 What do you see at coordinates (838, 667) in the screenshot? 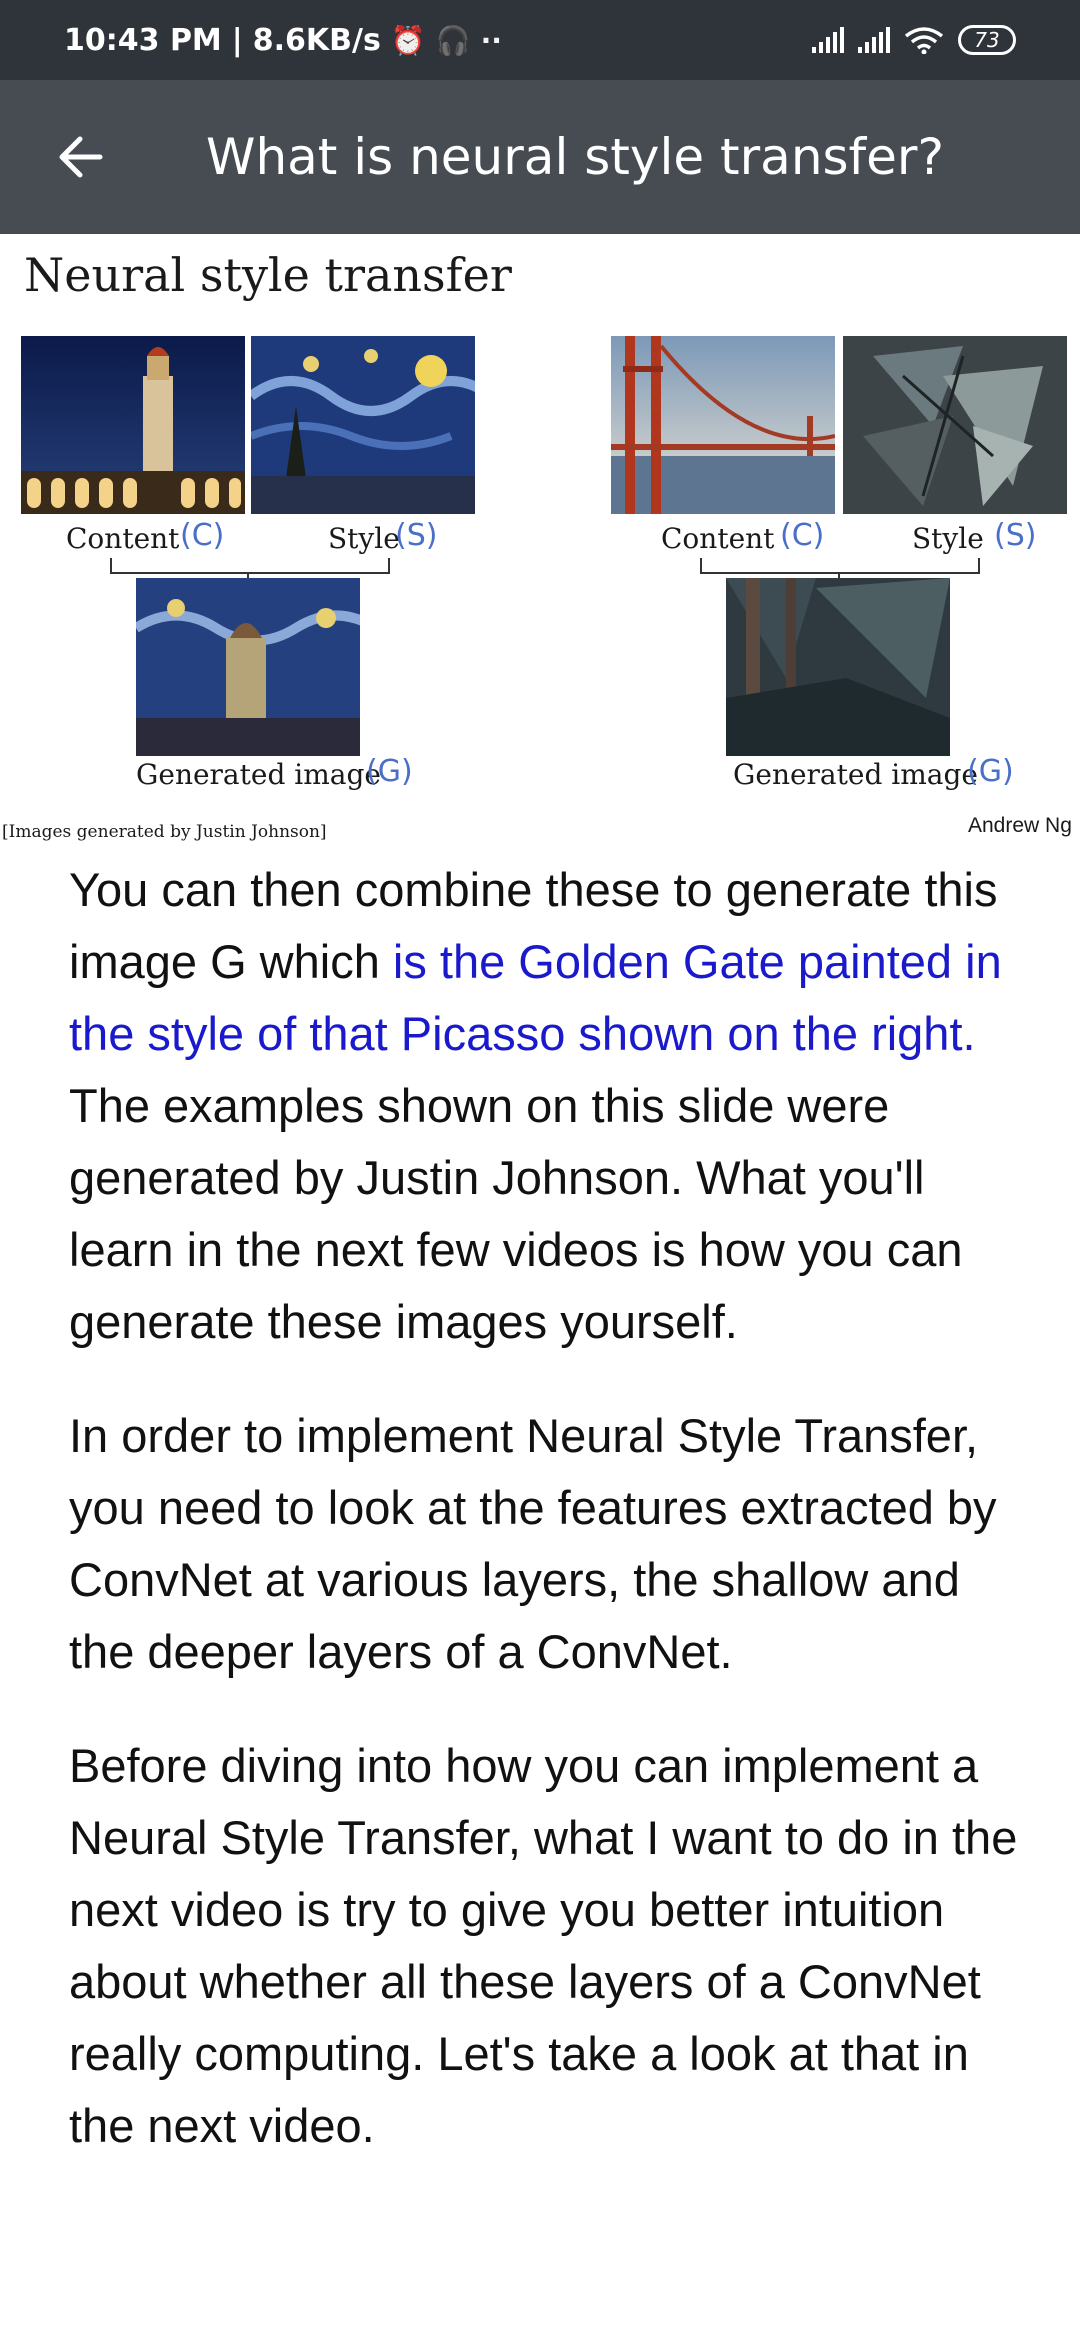
I see `generated-image-right` at bounding box center [838, 667].